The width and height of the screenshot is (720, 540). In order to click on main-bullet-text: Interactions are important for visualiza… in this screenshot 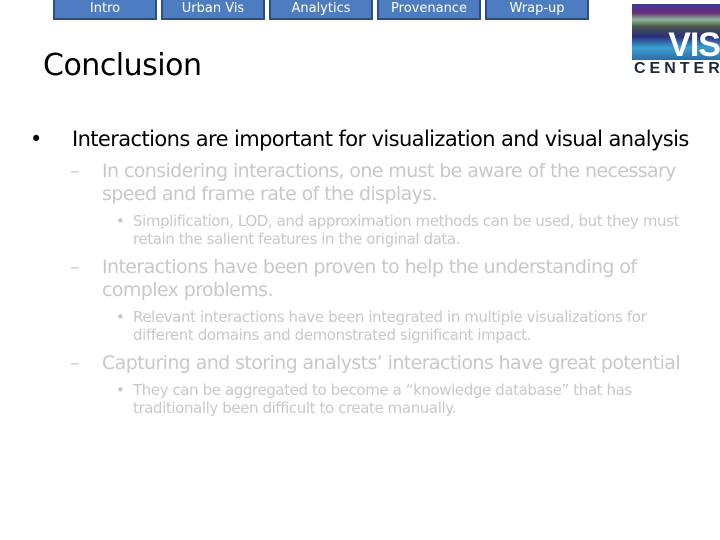, I will do `click(380, 139)`.